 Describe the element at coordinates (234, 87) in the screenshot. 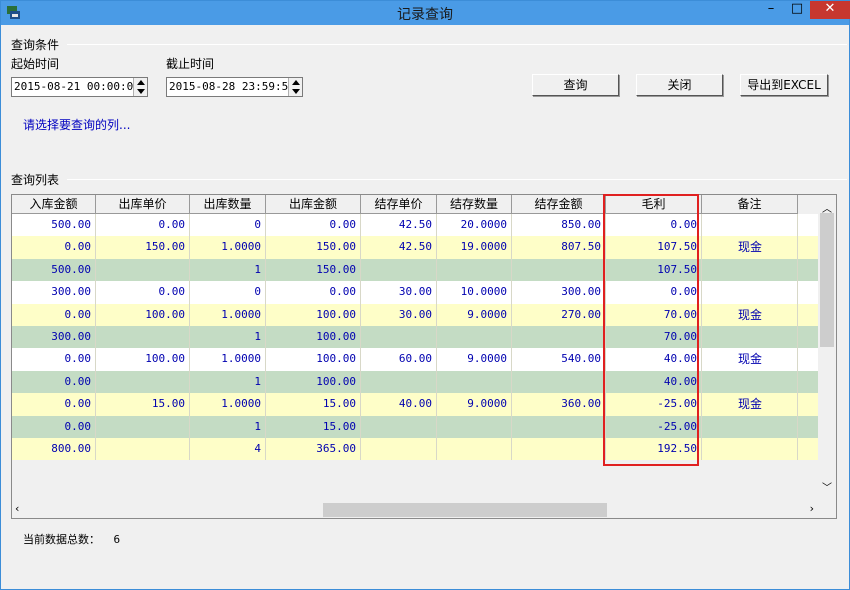

I see `end-time-picker: 2015-08-28 23:59:59` at that location.